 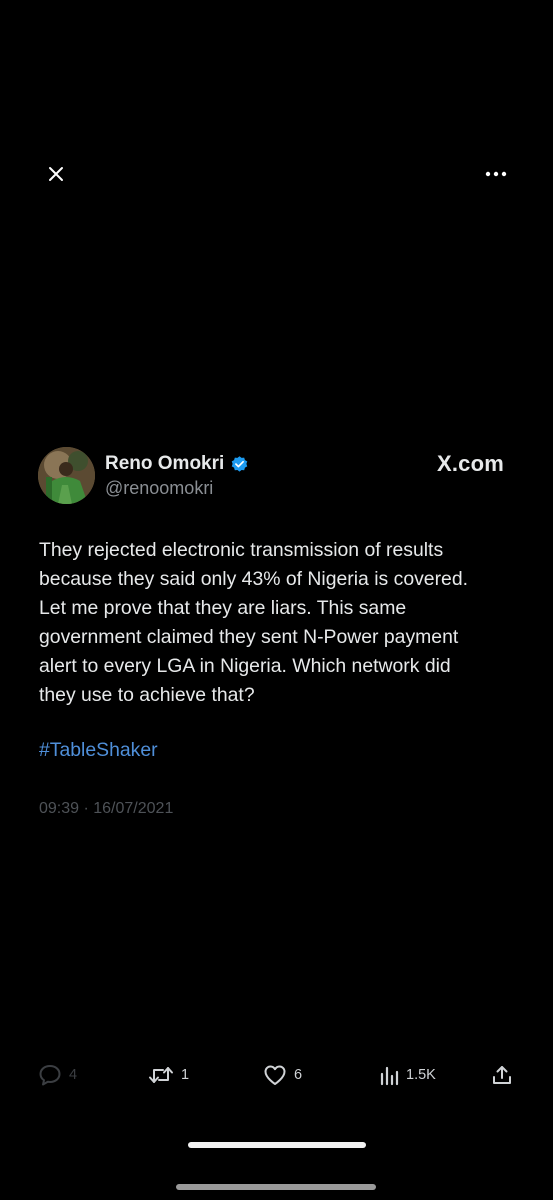 What do you see at coordinates (50, 1075) in the screenshot?
I see `reply-icon` at bounding box center [50, 1075].